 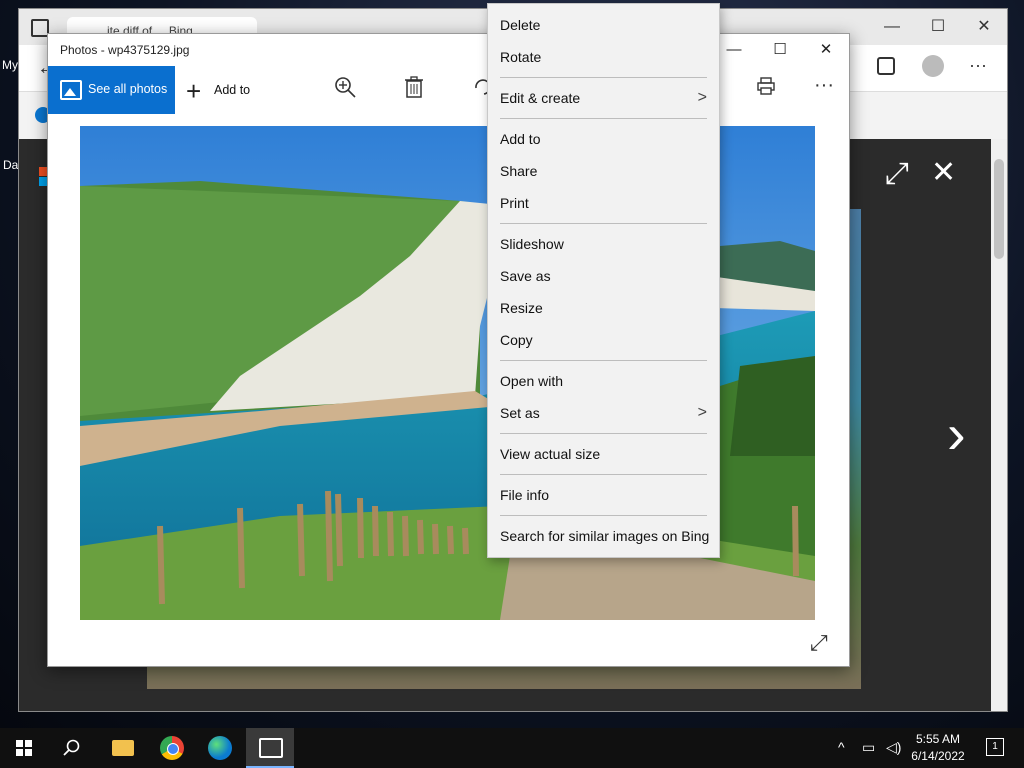 I want to click on taskbar-file-explorer, so click(x=122, y=748).